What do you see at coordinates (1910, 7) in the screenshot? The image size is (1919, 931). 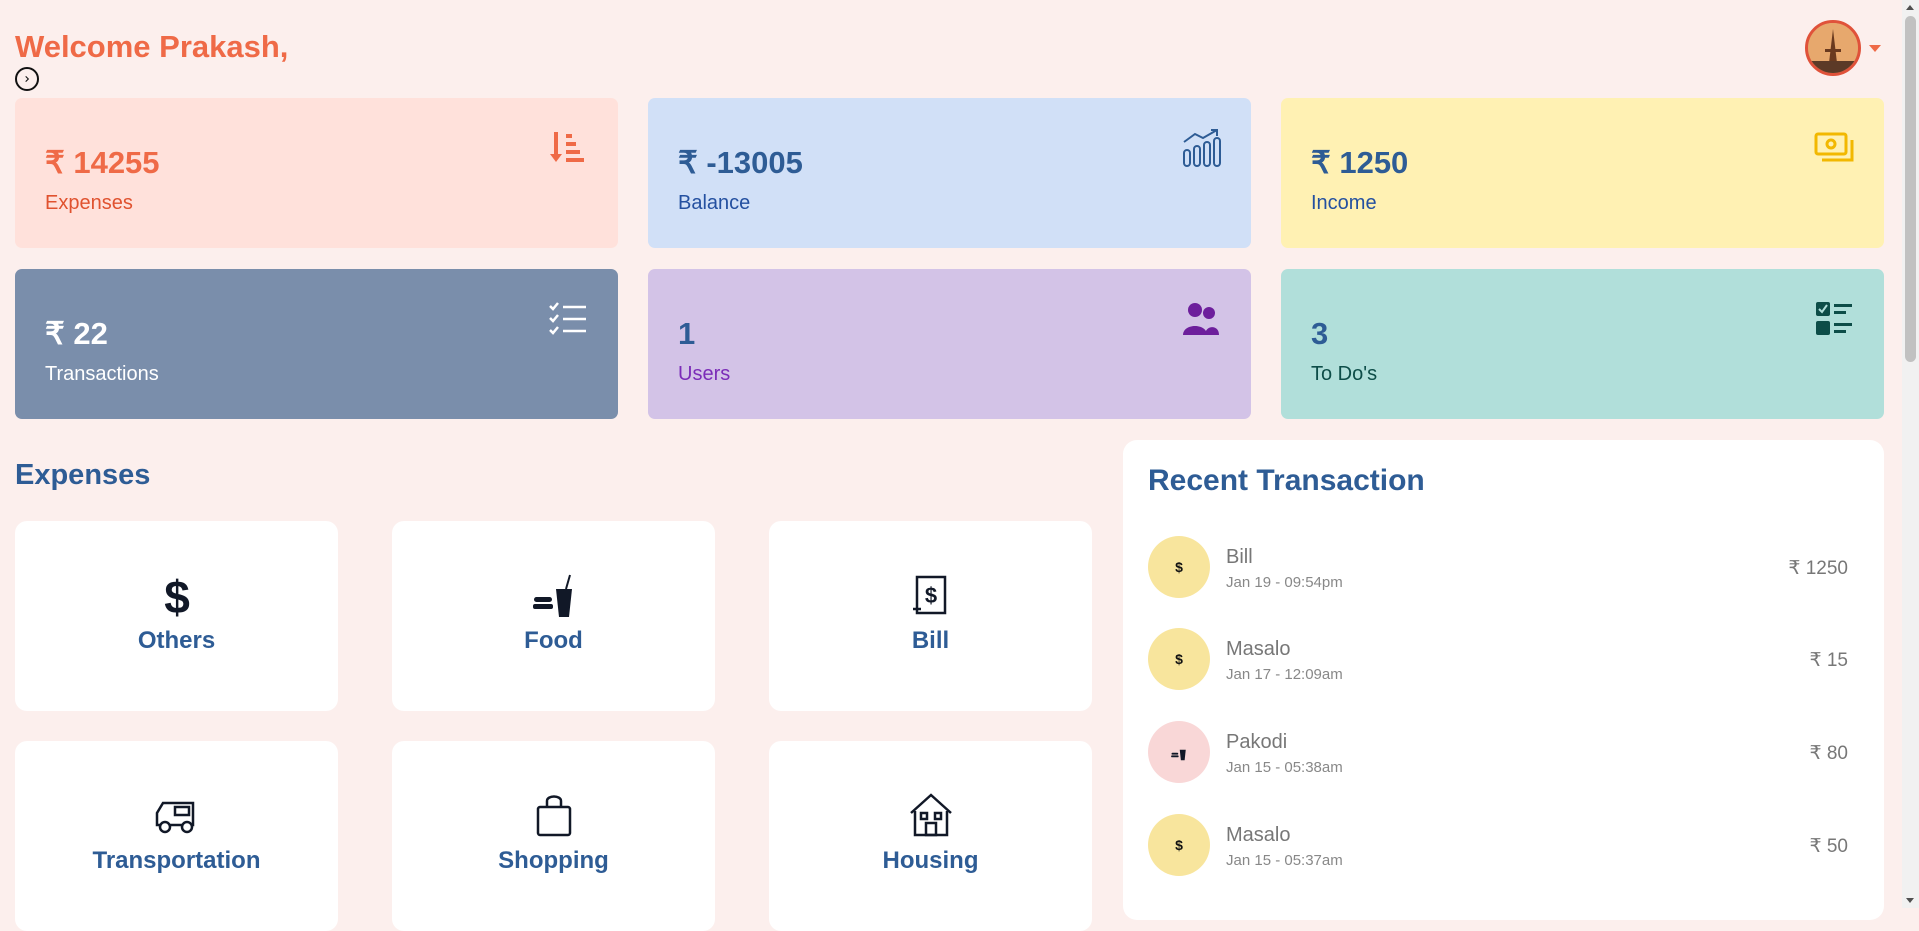 I see `scroll-up-icon` at bounding box center [1910, 7].